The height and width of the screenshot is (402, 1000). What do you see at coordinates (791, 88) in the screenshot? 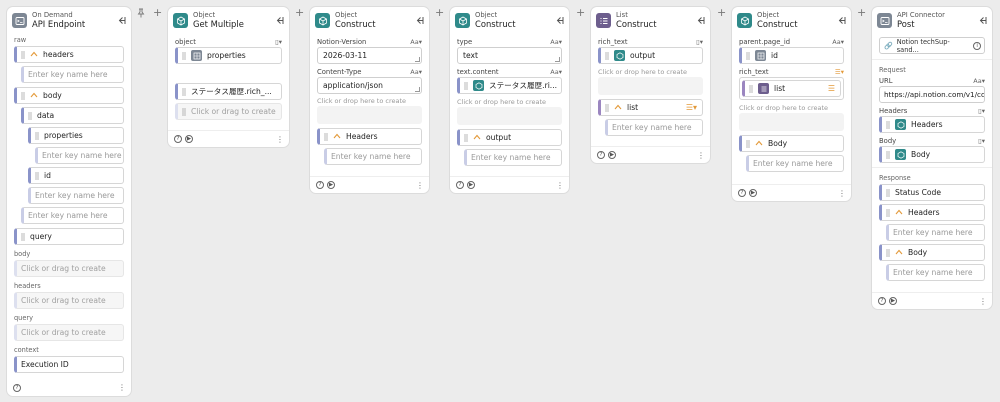
I see `field-list: list ☰` at bounding box center [791, 88].